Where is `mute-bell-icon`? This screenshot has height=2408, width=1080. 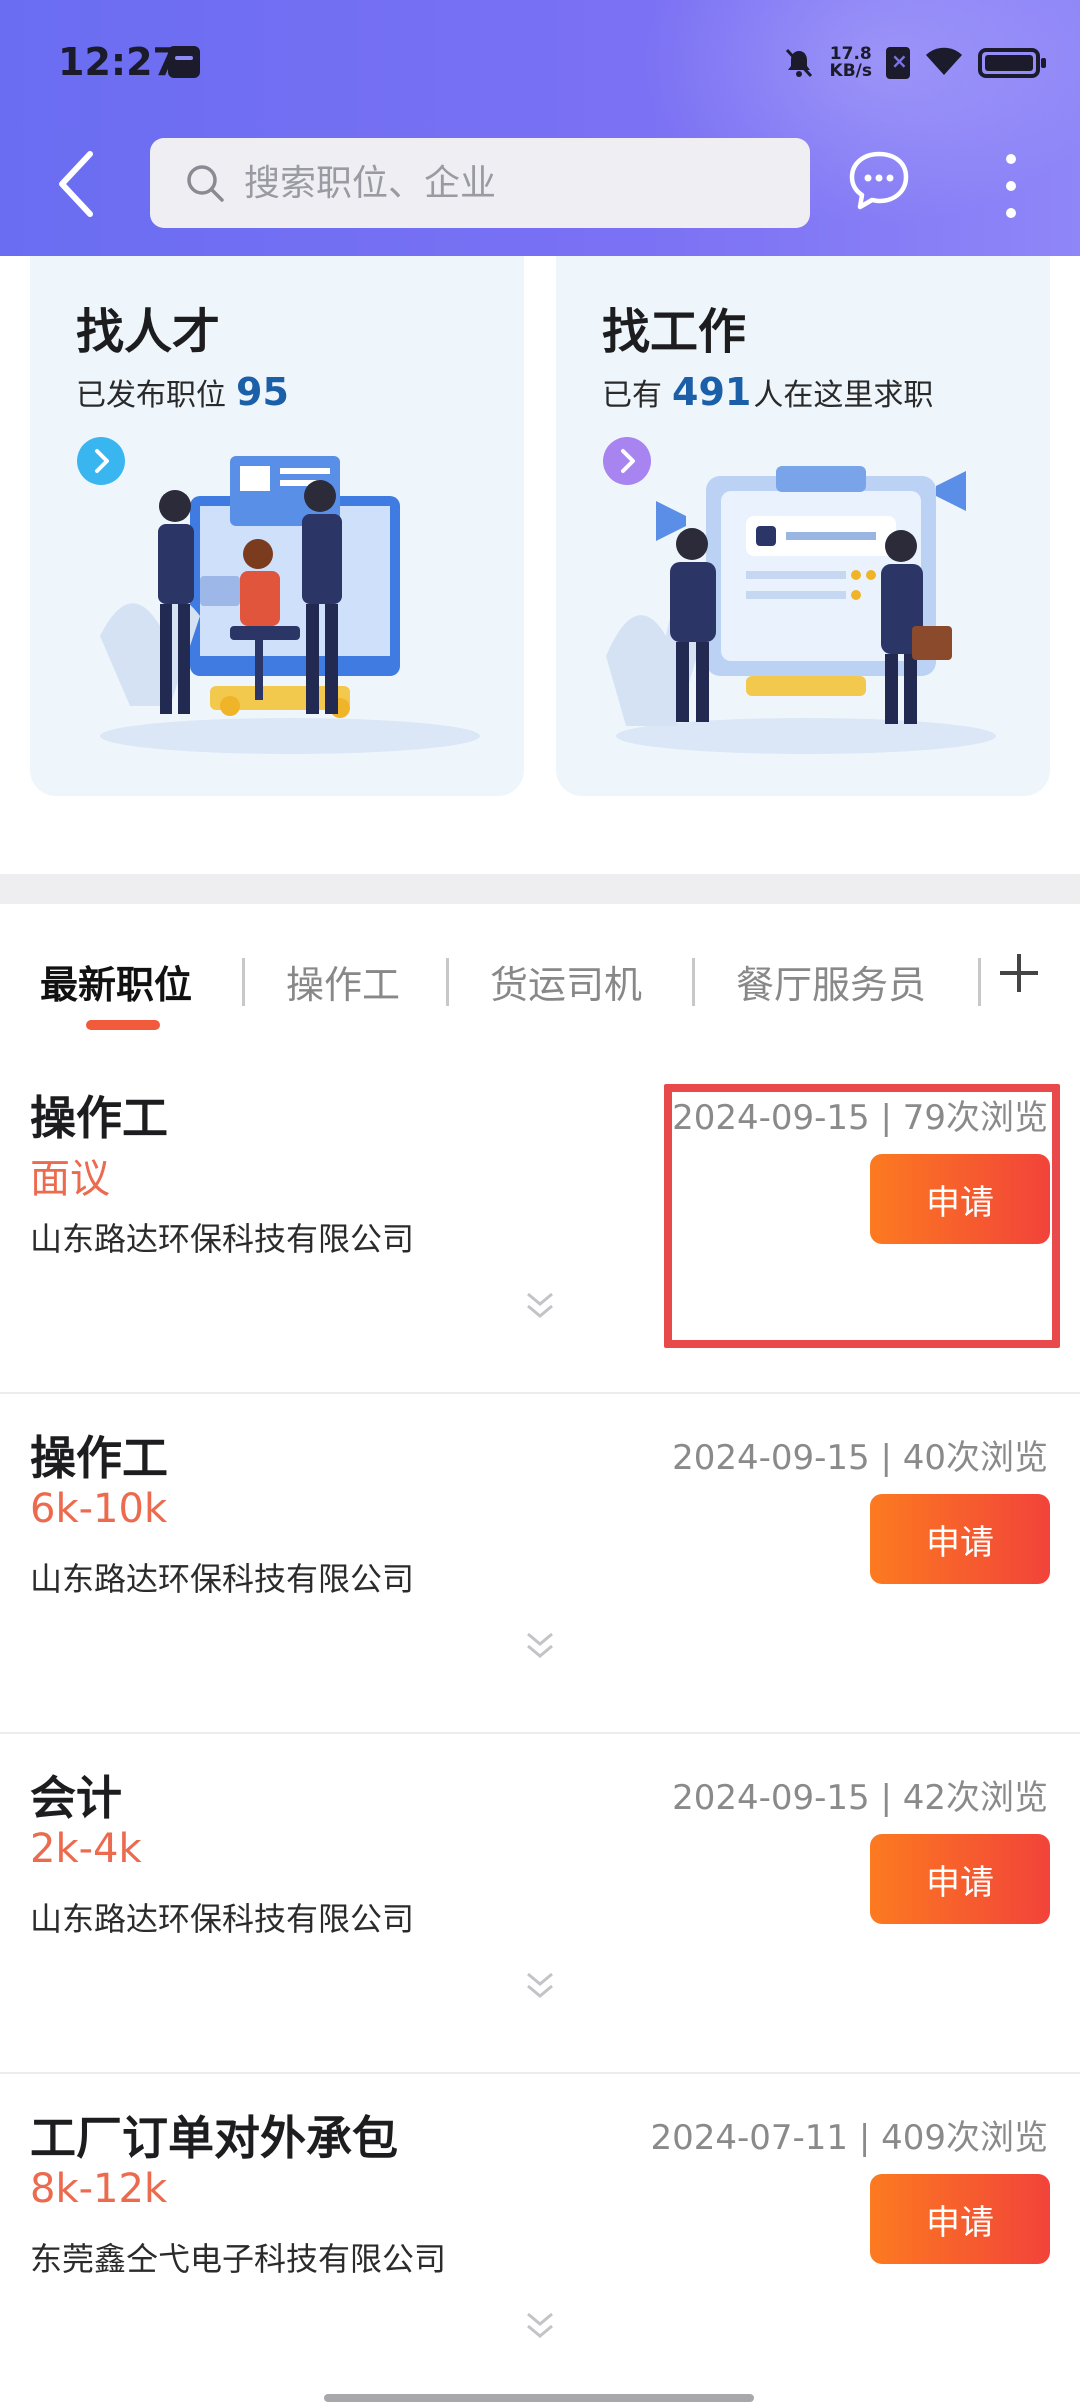 mute-bell-icon is located at coordinates (799, 63).